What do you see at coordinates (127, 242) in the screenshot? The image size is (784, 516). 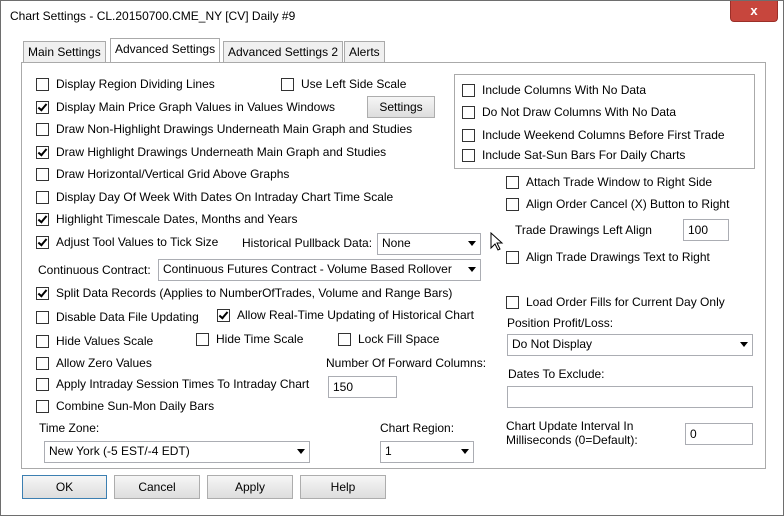 I see `adjust-tool-values-checkbox: Adjust Tool Values to Tick Size` at bounding box center [127, 242].